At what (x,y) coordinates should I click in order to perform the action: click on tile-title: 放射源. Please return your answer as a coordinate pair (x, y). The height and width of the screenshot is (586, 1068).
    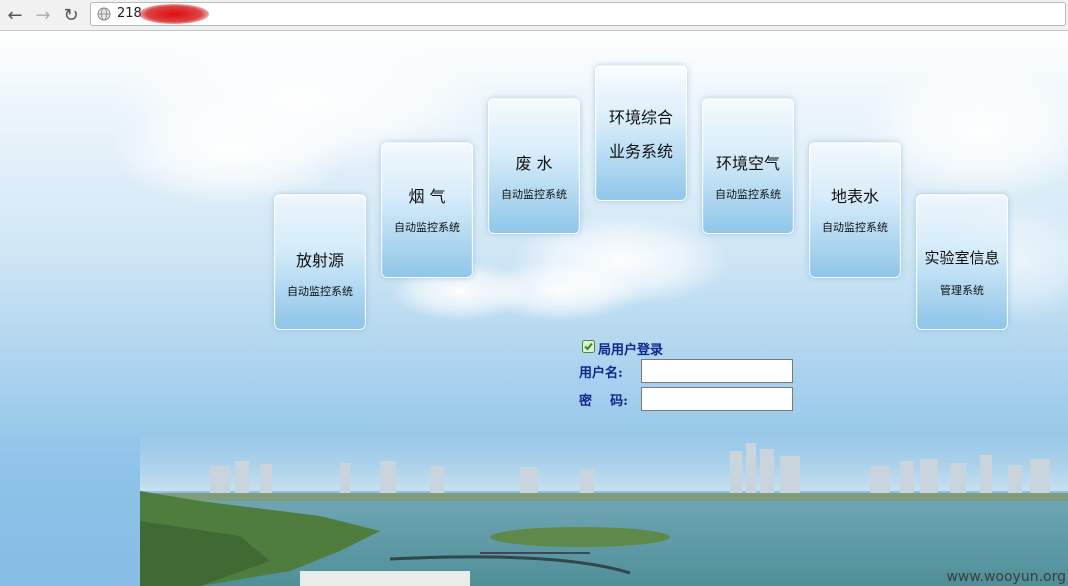
    Looking at the image, I should click on (319, 260).